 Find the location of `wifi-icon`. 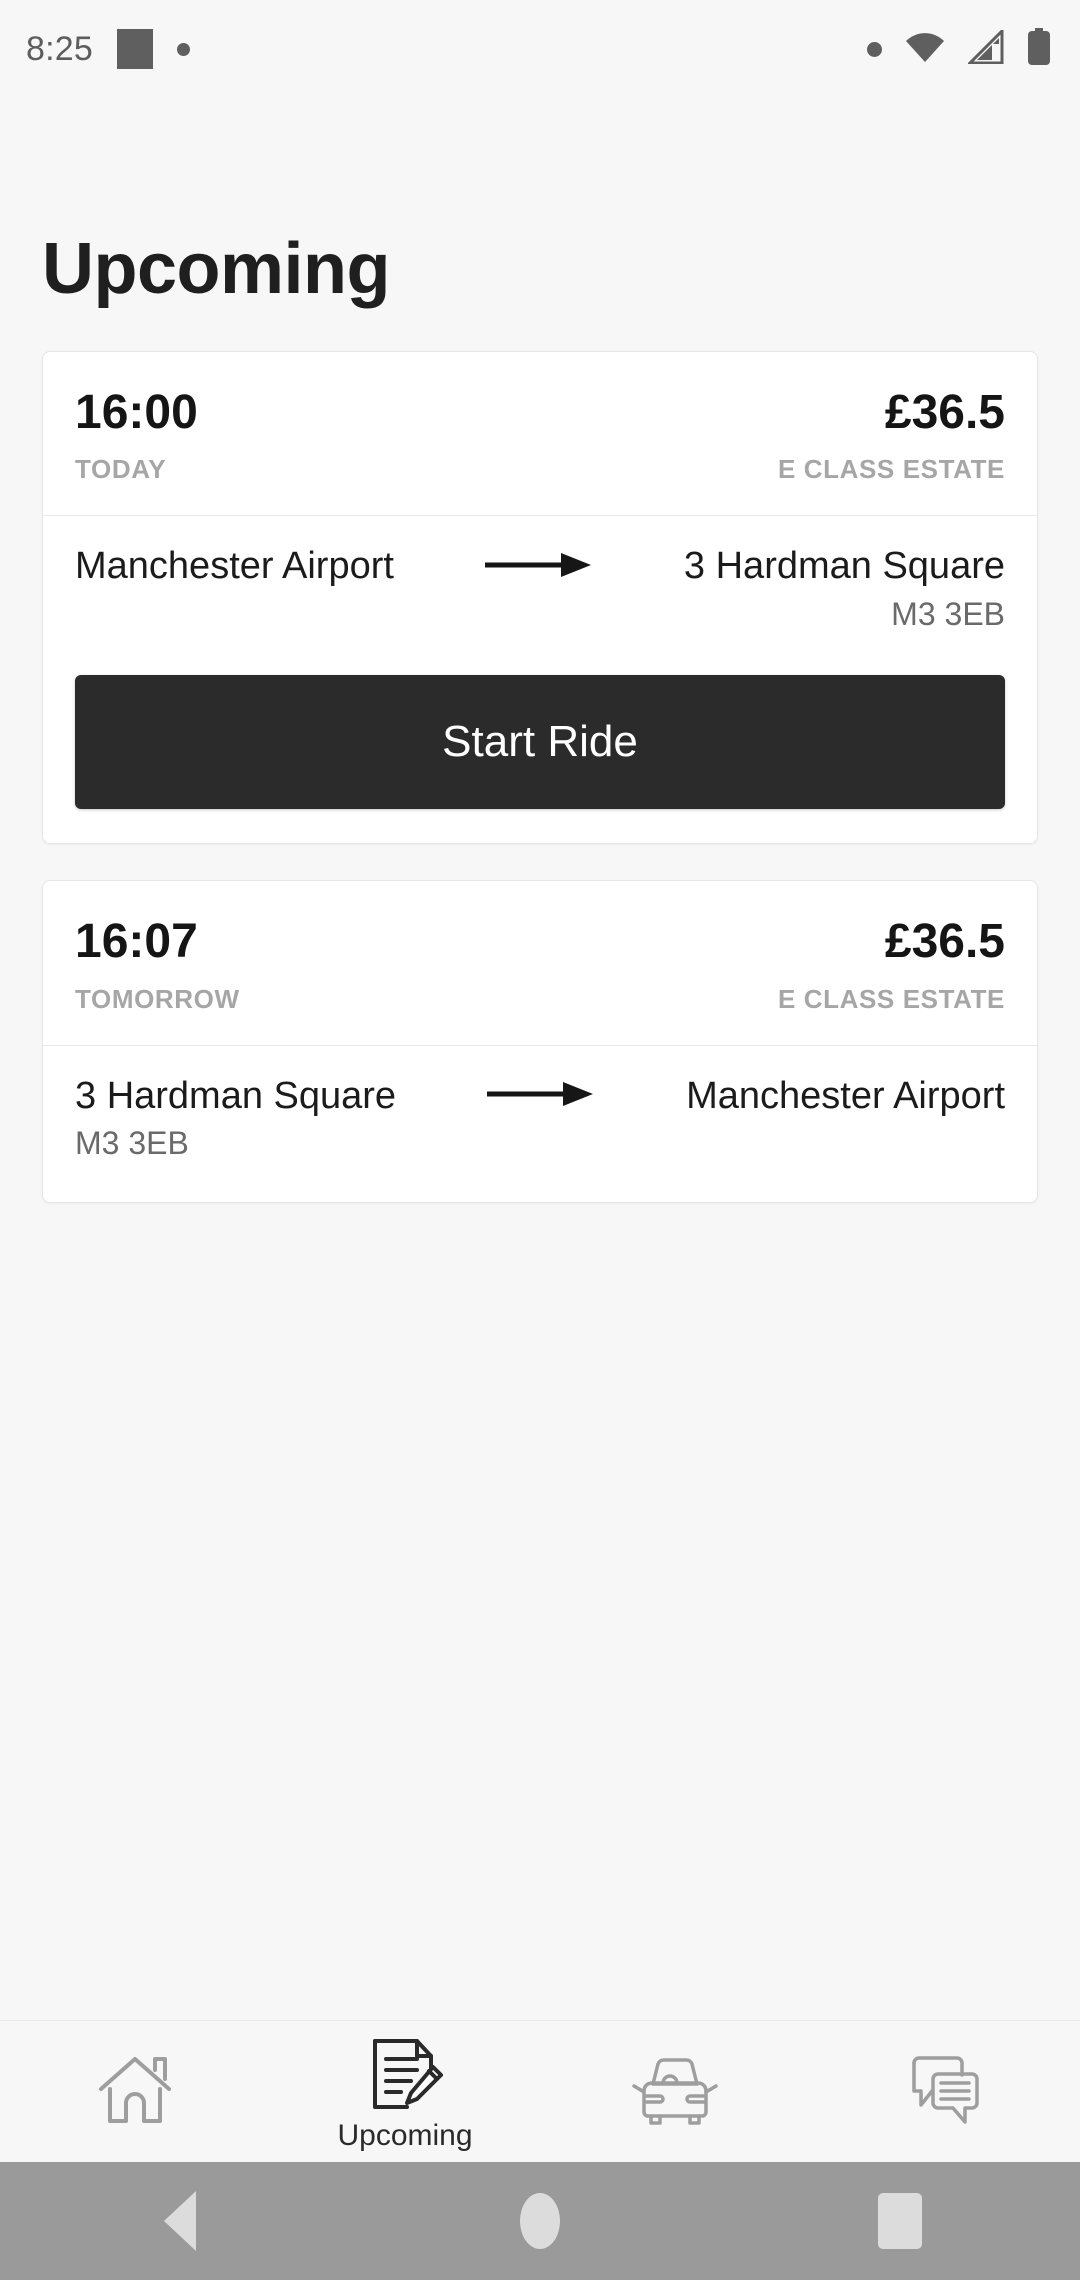

wifi-icon is located at coordinates (925, 49).